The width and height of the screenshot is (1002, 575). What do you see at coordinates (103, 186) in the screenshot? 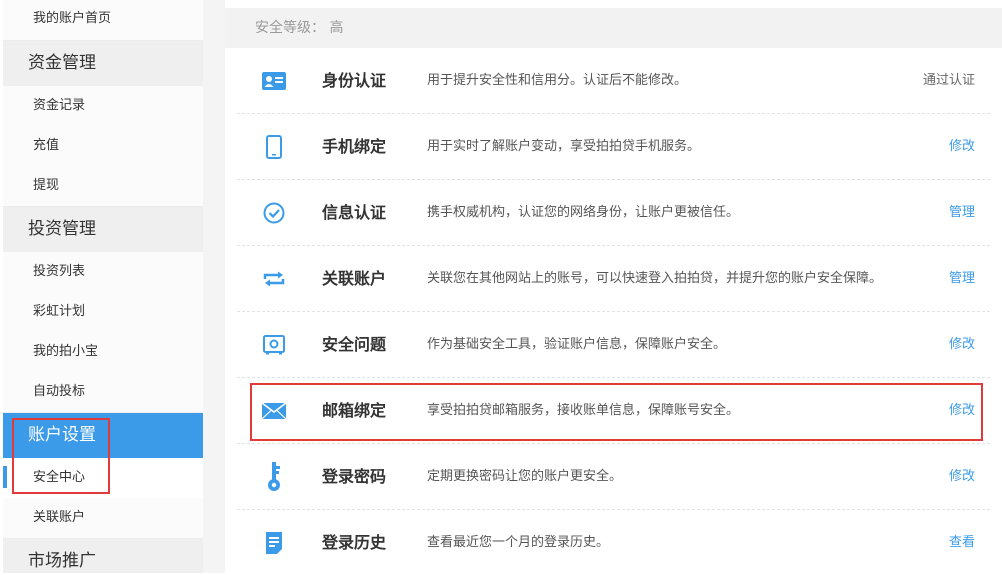
I see `sidebar-item-withdraw: 提现` at bounding box center [103, 186].